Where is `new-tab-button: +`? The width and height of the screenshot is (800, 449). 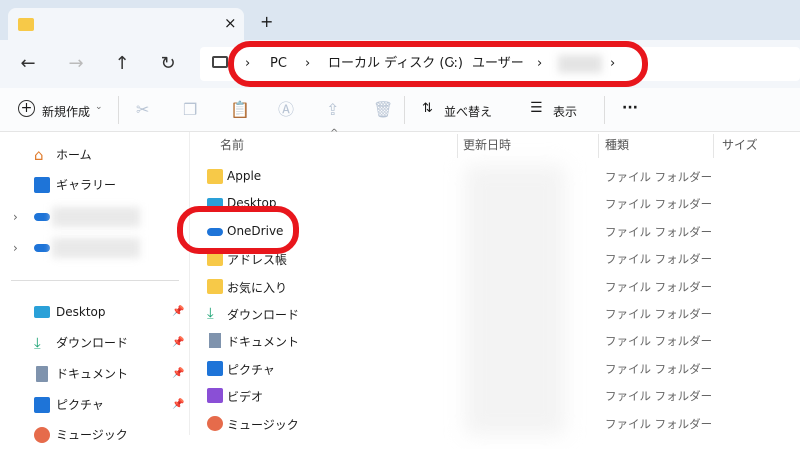 new-tab-button: + is located at coordinates (266, 21).